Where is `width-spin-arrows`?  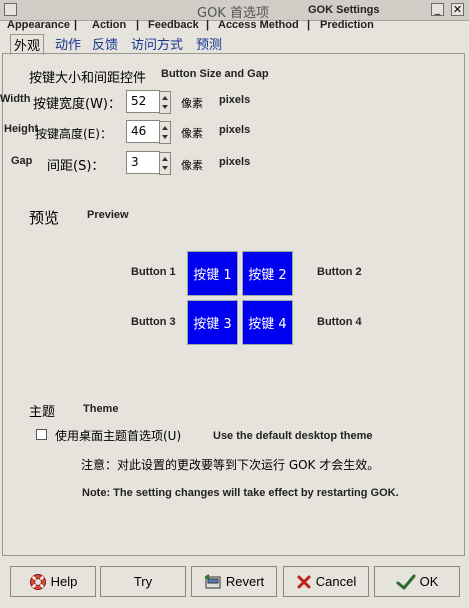
width-spin-arrows is located at coordinates (165, 102).